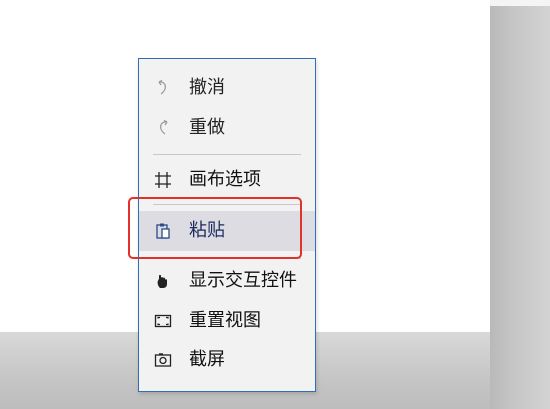 This screenshot has width=550, height=409. I want to click on menu-item-reset-view: 重置视图, so click(227, 321).